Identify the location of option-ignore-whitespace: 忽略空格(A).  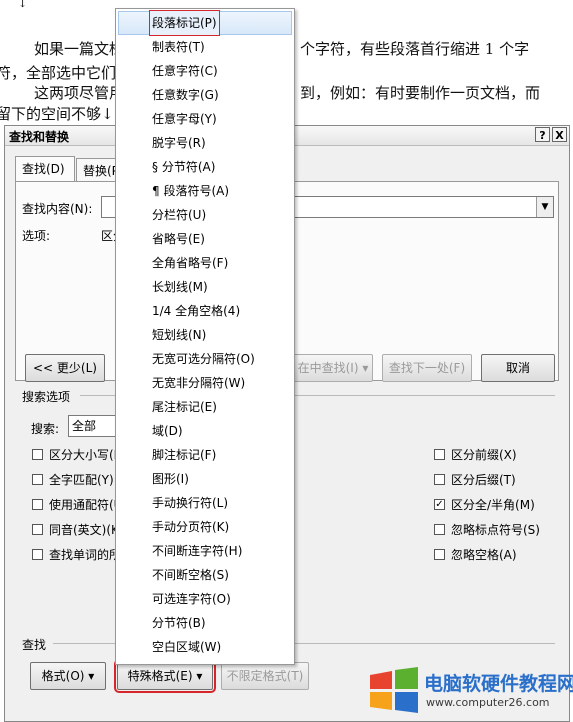
(484, 554).